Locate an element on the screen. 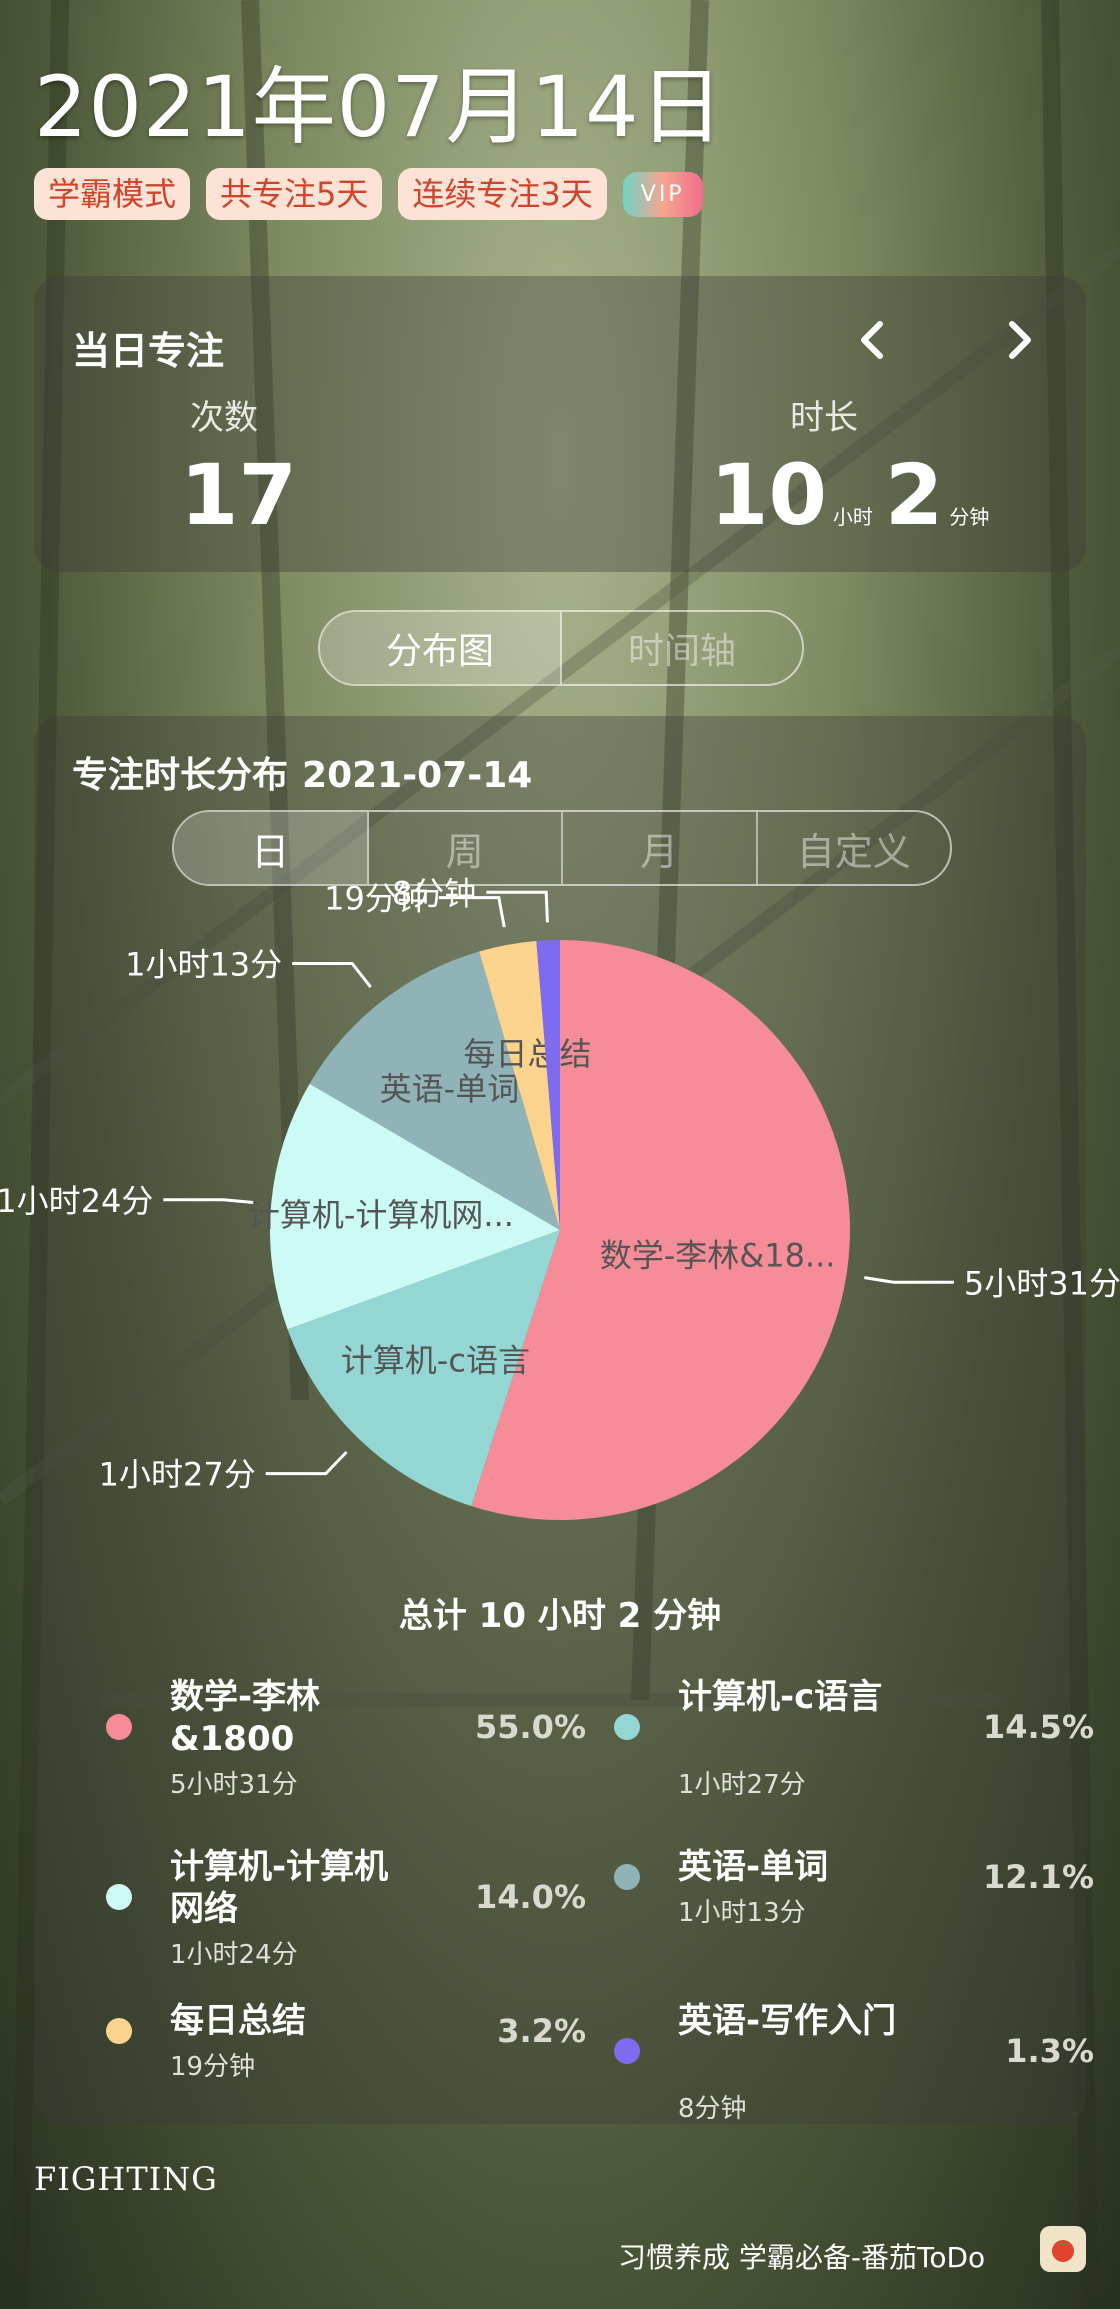 The width and height of the screenshot is (1120, 2309). total-duration: 总计 10 小时 2 分钟 is located at coordinates (560, 1616).